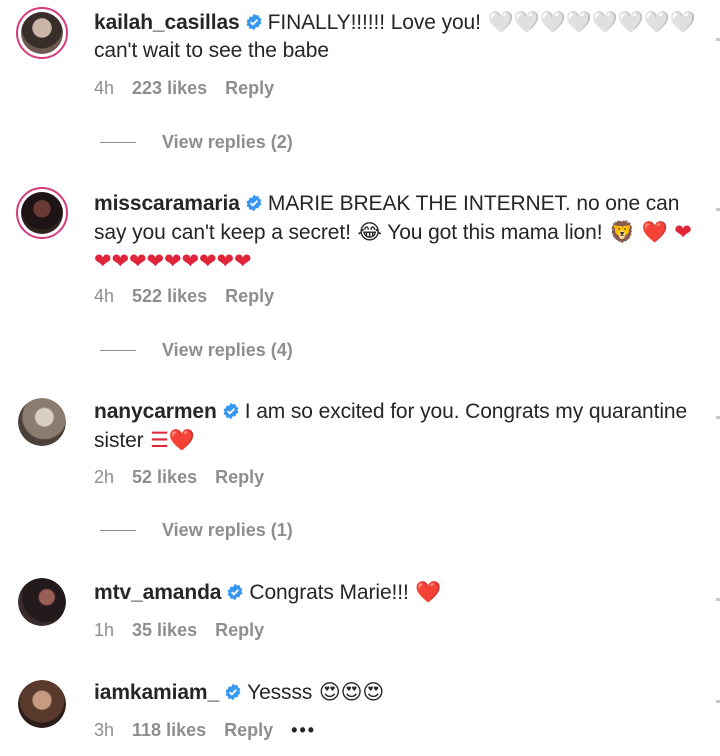 Image resolution: width=720 pixels, height=756 pixels. What do you see at coordinates (329, 592) in the screenshot?
I see `comment-body: Congrats Marie!!!` at bounding box center [329, 592].